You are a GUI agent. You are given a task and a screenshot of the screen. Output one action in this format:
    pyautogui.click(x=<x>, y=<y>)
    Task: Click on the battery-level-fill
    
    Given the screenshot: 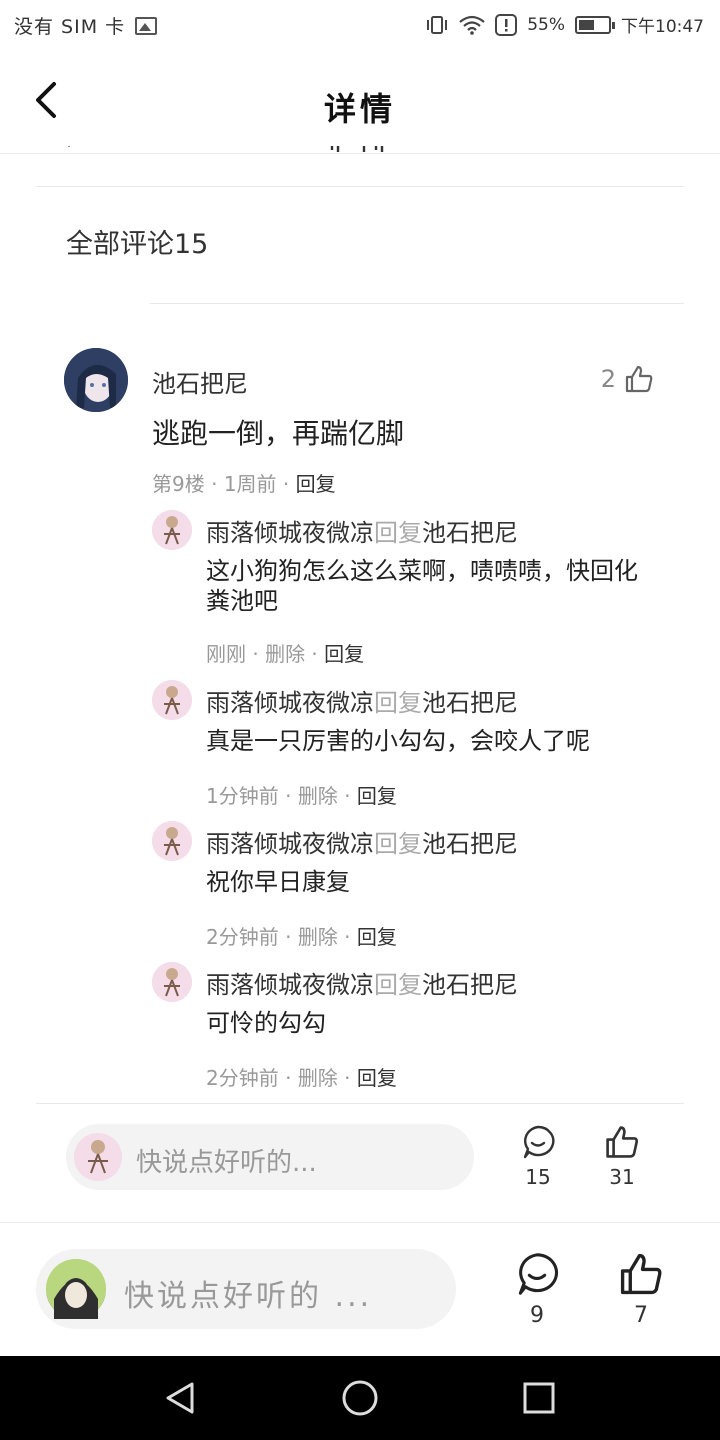 What is the action you would take?
    pyautogui.click(x=587, y=24)
    